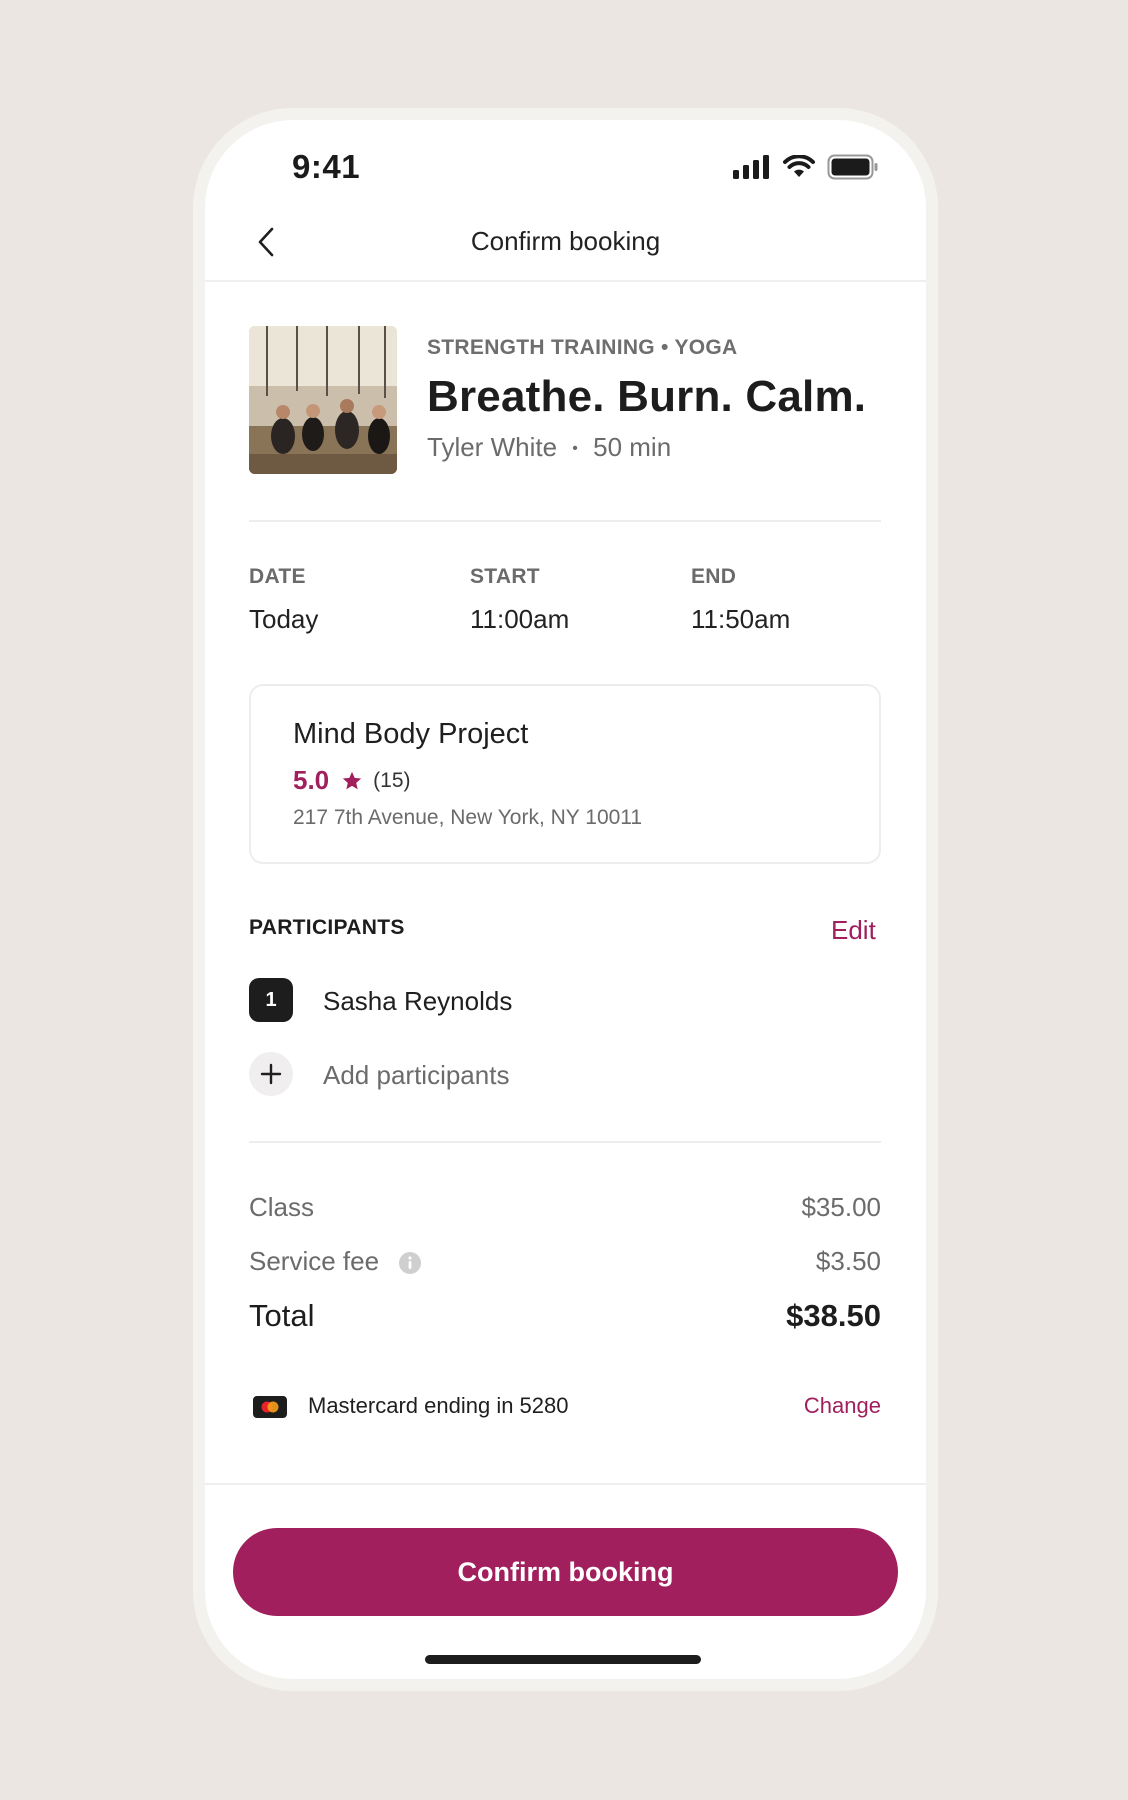 This screenshot has height=1800, width=1128. I want to click on end-value: 11:50am, so click(741, 619).